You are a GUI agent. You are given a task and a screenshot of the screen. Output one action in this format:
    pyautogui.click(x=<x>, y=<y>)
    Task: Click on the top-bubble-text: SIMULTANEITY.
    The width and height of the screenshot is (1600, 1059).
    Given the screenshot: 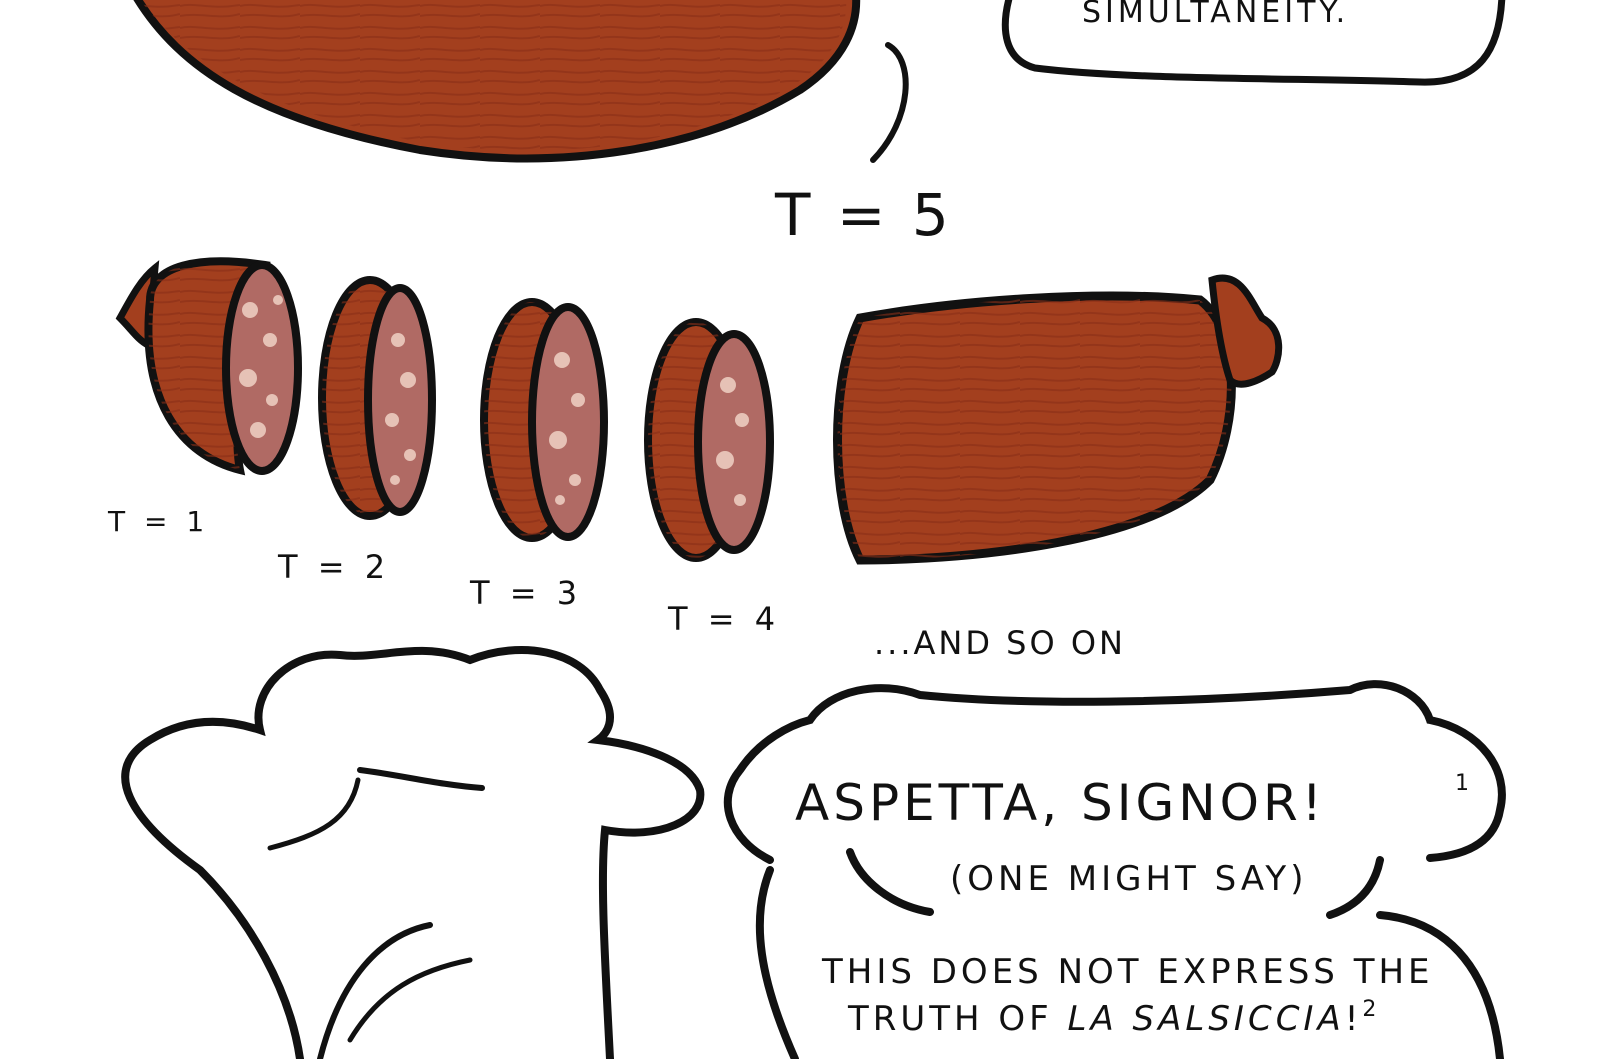 What is the action you would take?
    pyautogui.click(x=1215, y=15)
    